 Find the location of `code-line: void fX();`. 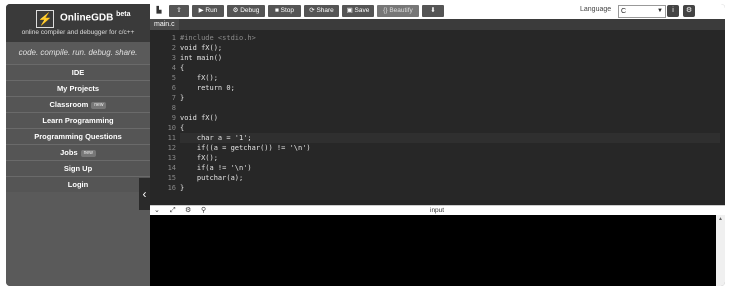

code-line: void fX(); is located at coordinates (450, 48).